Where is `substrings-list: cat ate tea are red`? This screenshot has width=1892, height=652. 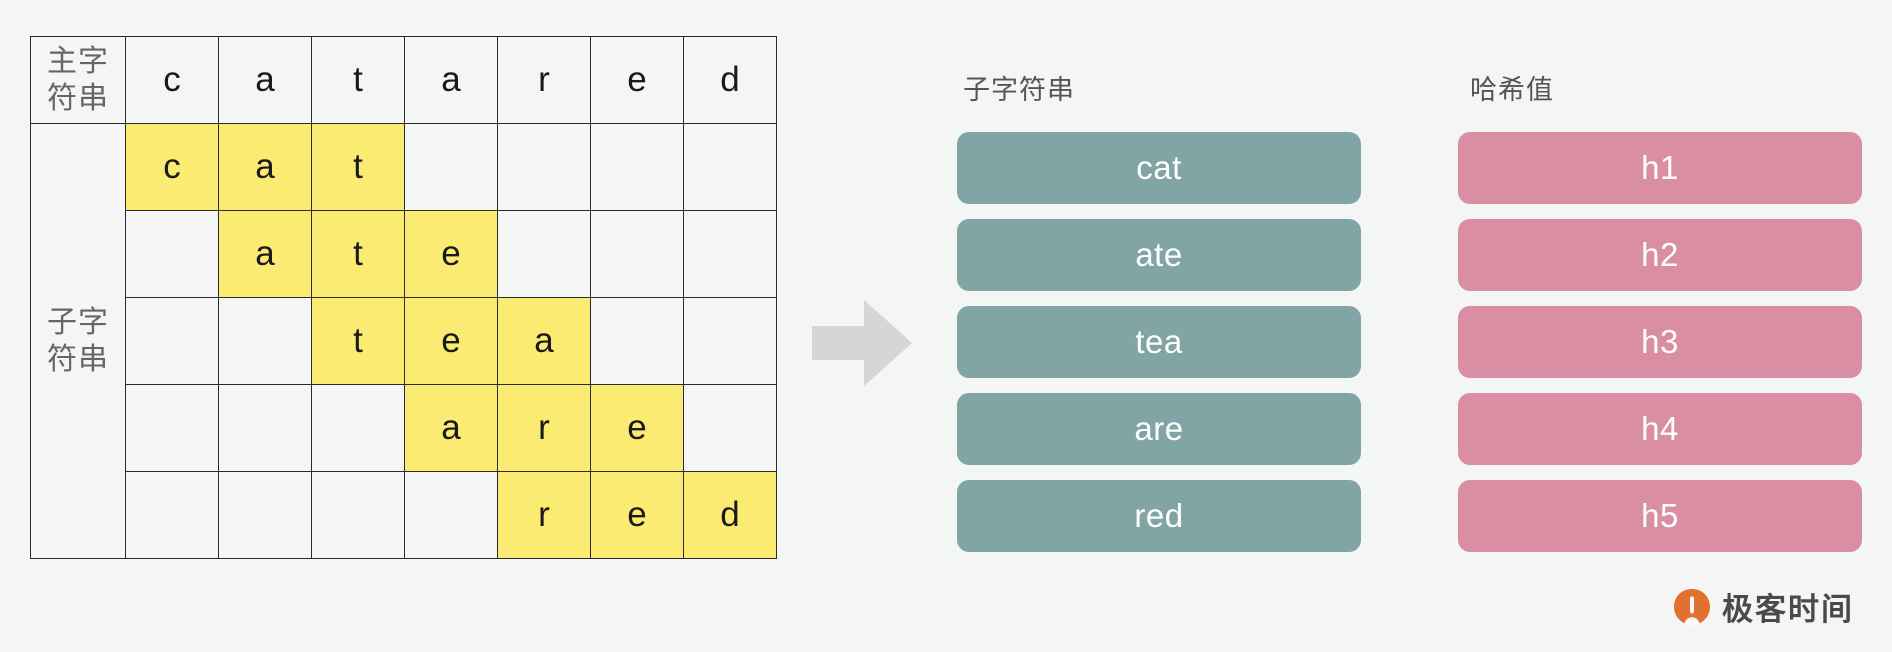 substrings-list: cat ate tea are red is located at coordinates (1159, 342).